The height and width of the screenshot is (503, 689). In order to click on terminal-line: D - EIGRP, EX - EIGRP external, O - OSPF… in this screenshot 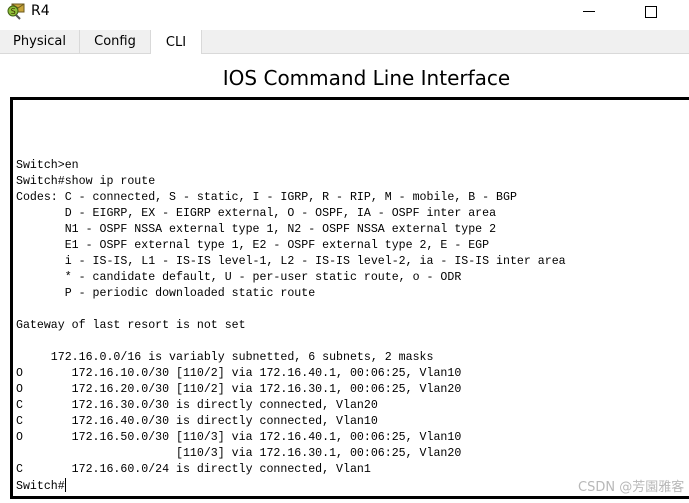, I will do `click(280, 213)`.